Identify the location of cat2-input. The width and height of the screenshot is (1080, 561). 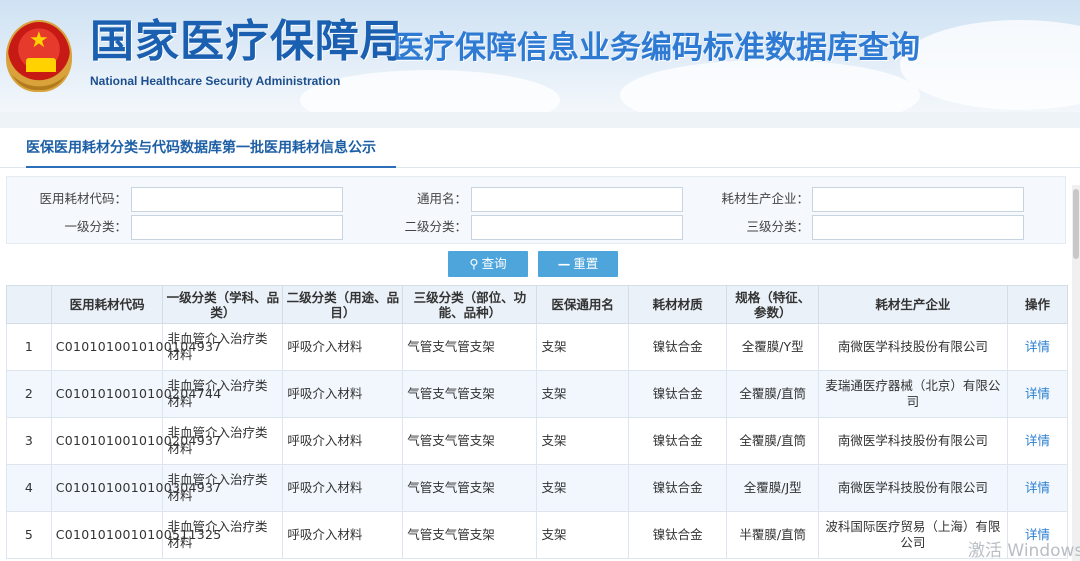
(577, 227).